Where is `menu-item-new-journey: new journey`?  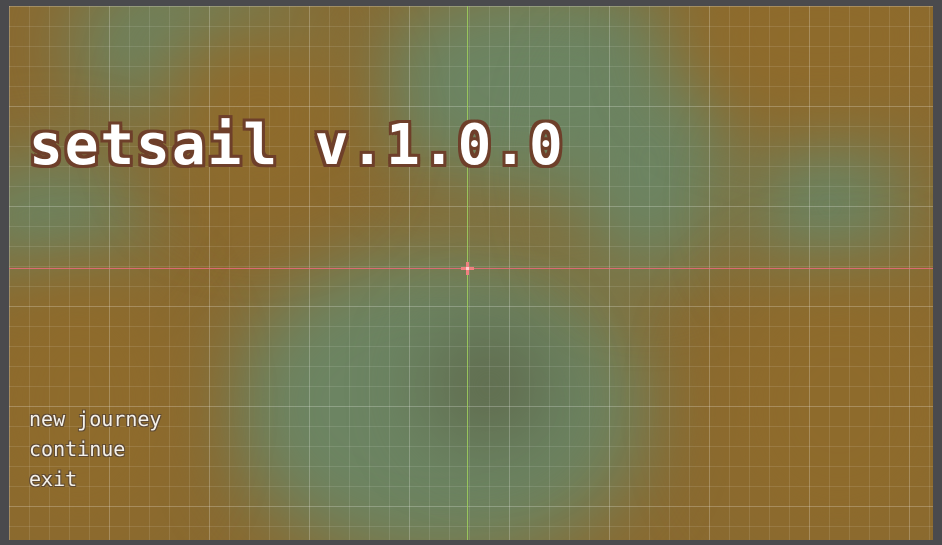
menu-item-new-journey: new journey is located at coordinates (95, 419).